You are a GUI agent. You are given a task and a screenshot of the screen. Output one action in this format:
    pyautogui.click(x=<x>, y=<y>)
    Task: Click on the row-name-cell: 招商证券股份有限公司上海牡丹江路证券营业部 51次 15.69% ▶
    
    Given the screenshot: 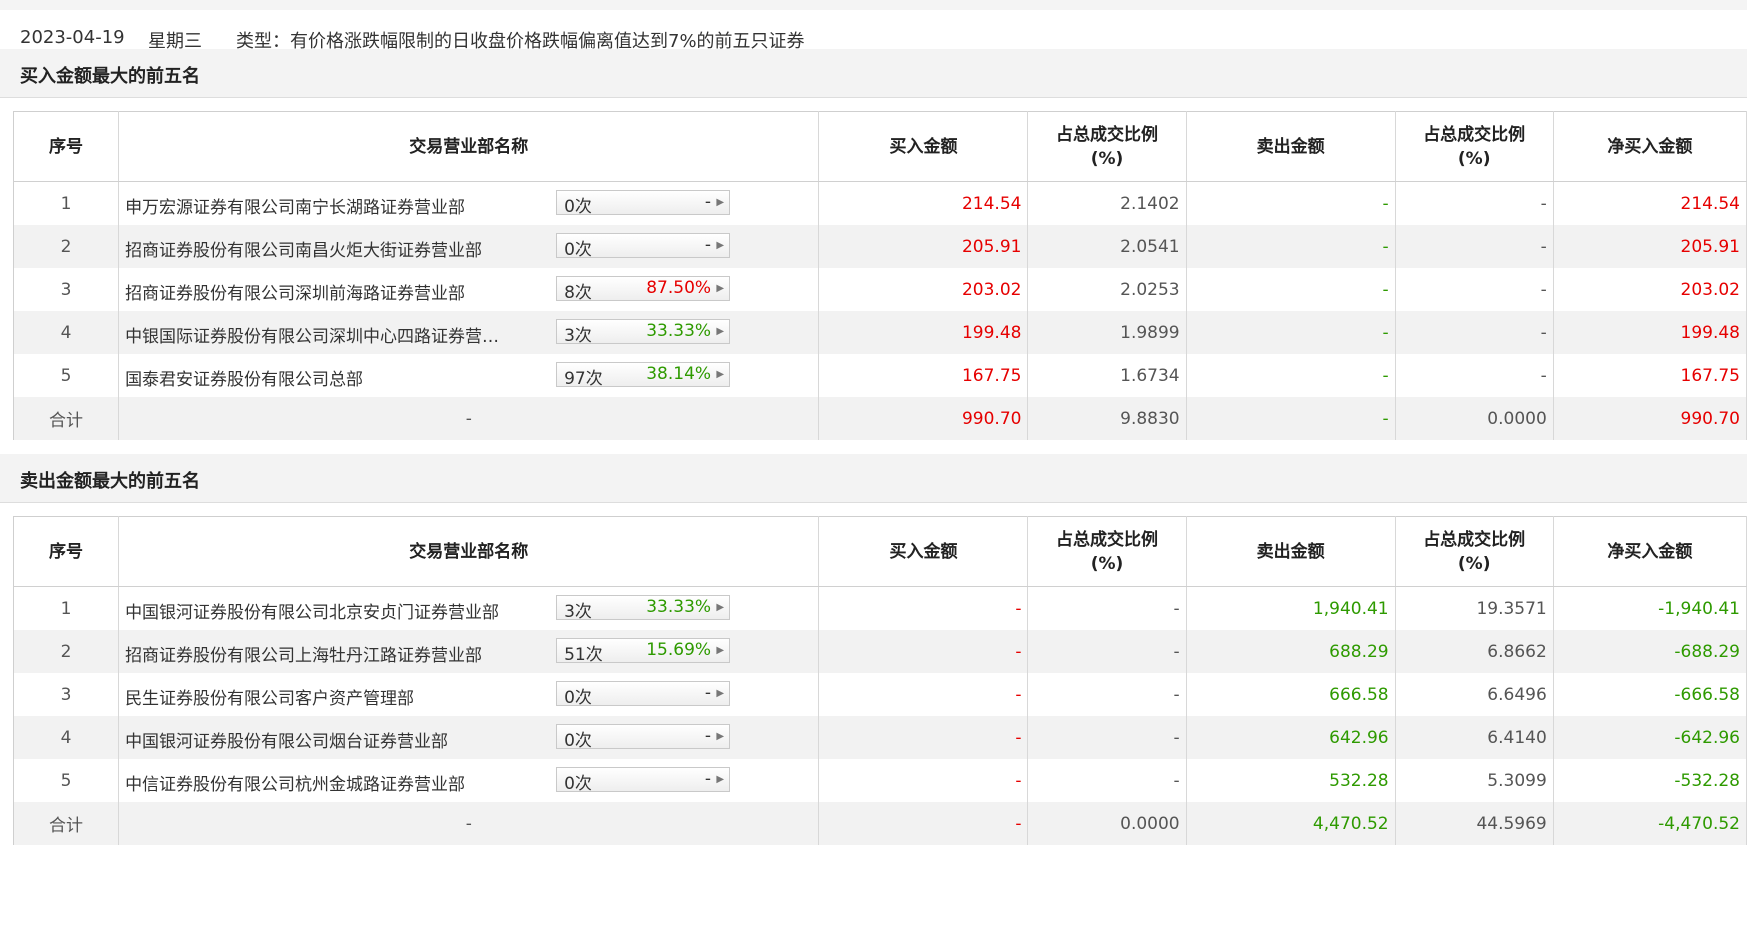 What is the action you would take?
    pyautogui.click(x=469, y=651)
    